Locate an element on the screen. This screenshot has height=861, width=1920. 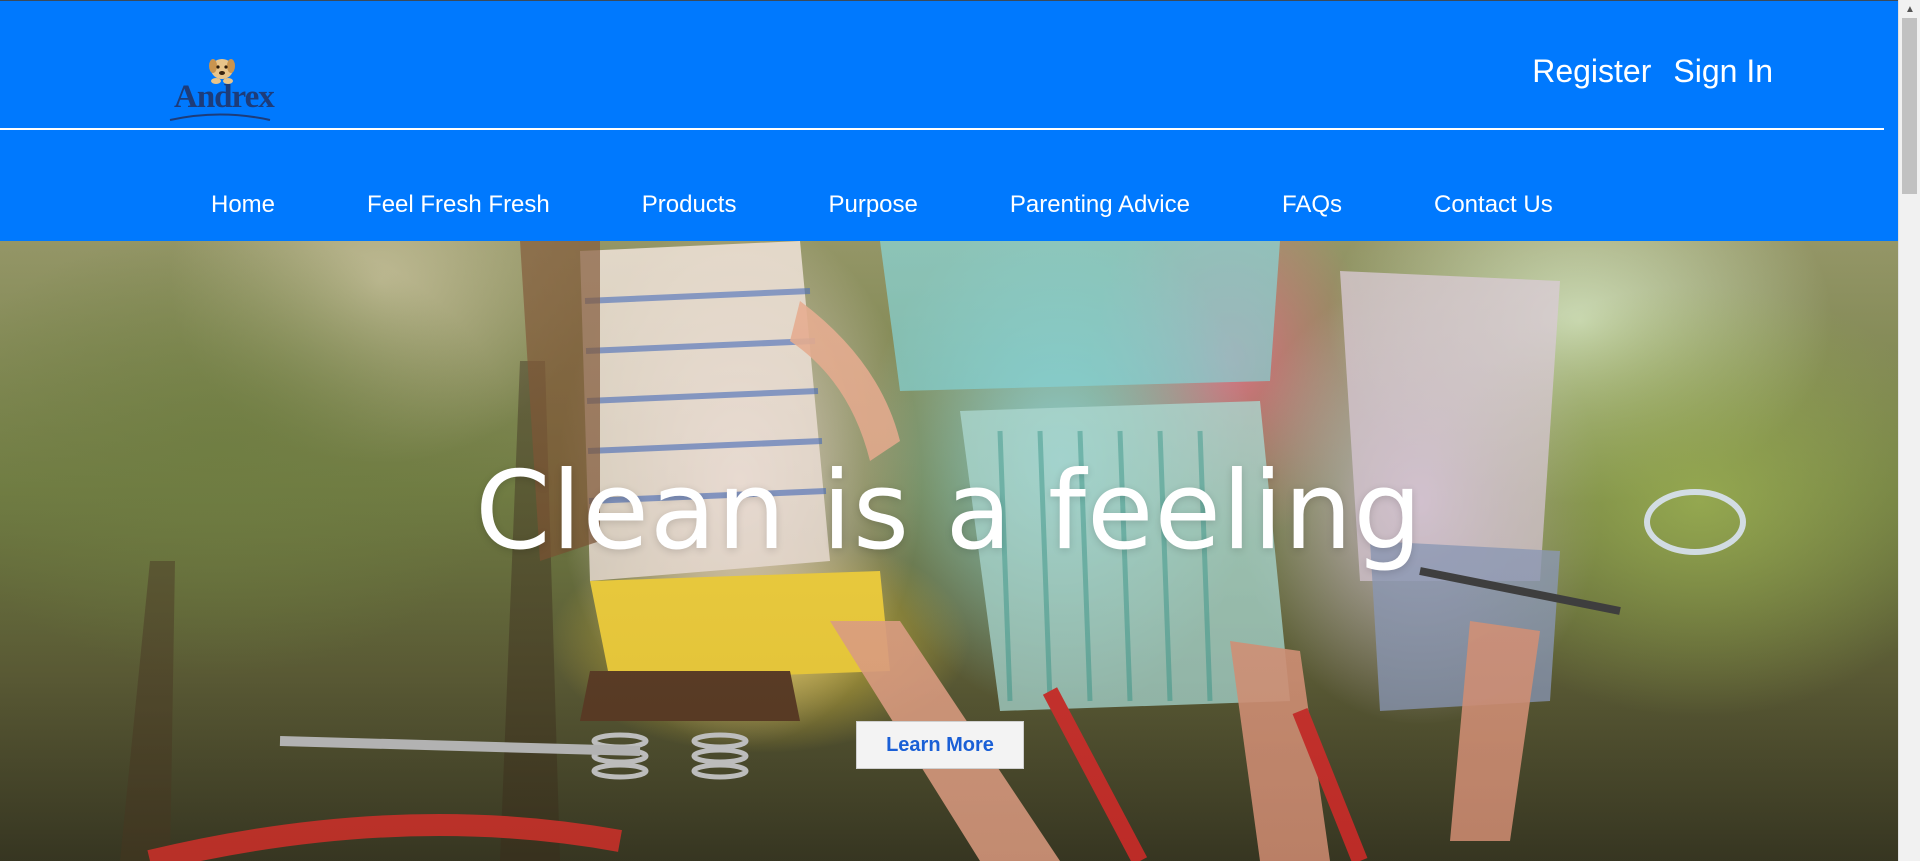
andrex-logo: Andrex is located at coordinates (221, 86).